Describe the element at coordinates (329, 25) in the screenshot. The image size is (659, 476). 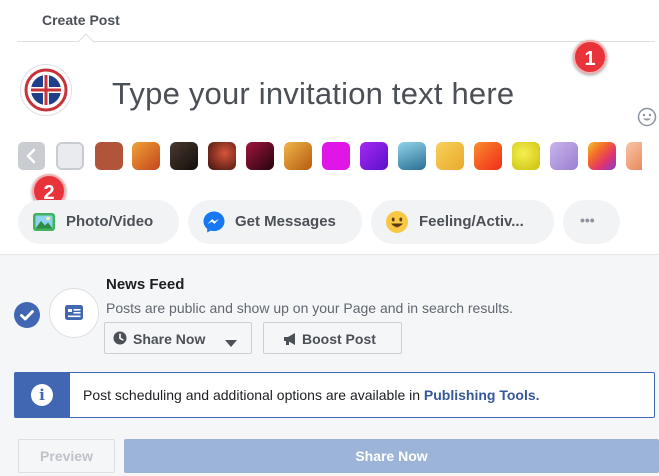
I see `create-post-header: Create Post` at that location.